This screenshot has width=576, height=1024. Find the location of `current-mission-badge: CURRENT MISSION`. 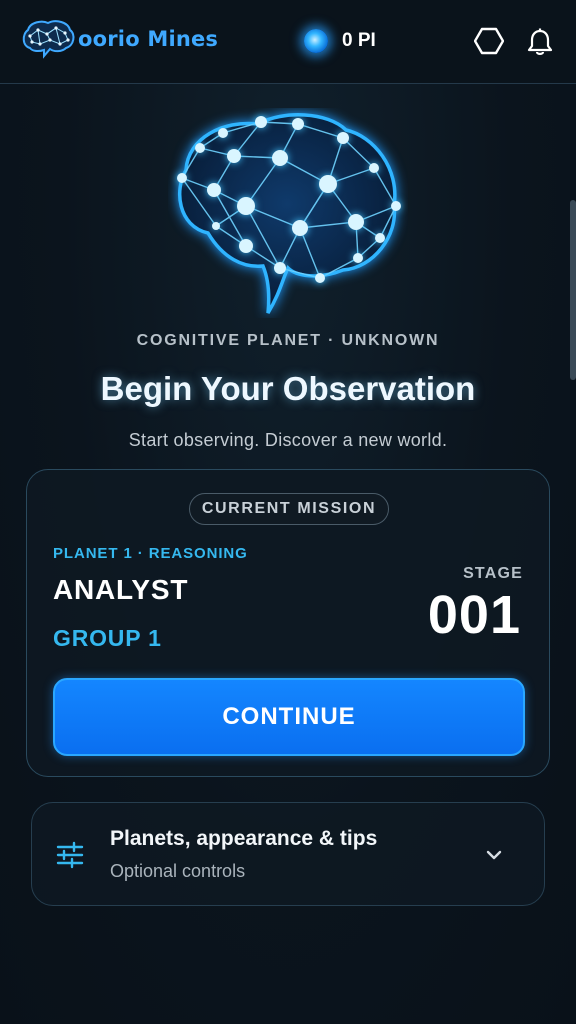

current-mission-badge: CURRENT MISSION is located at coordinates (289, 509).